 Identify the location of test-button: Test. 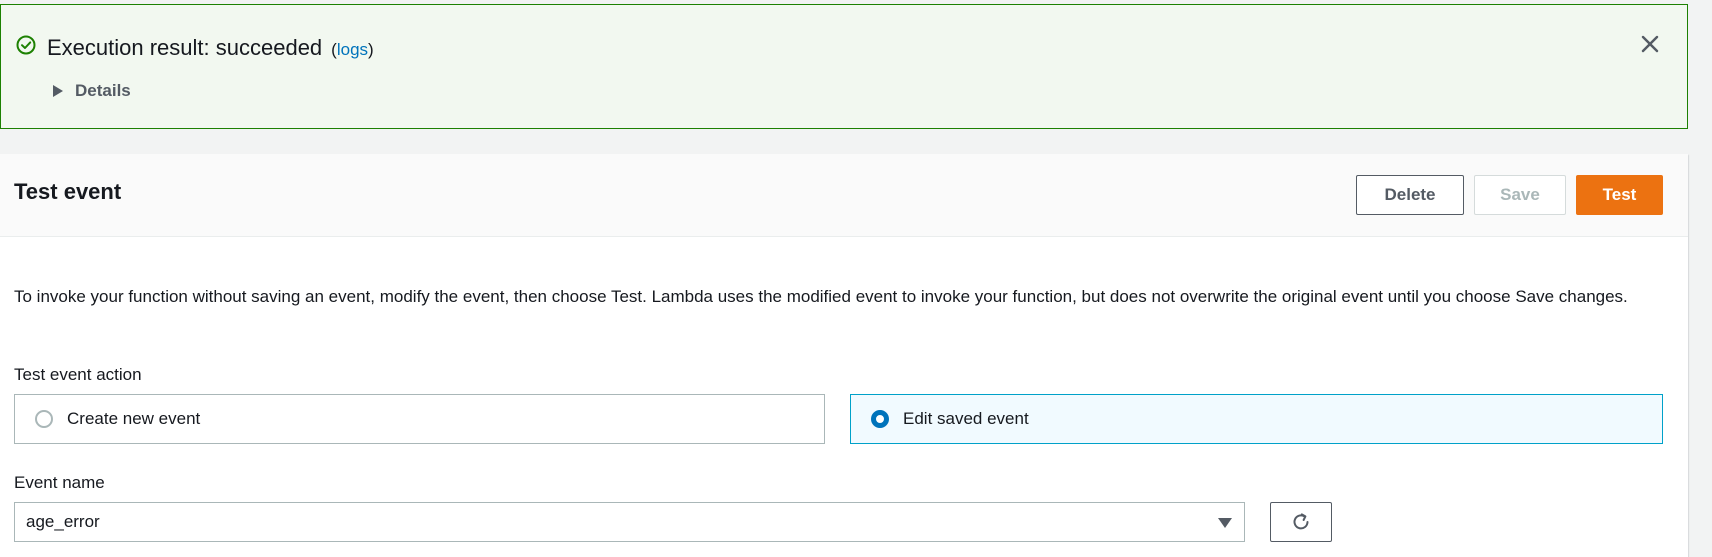
(1619, 195).